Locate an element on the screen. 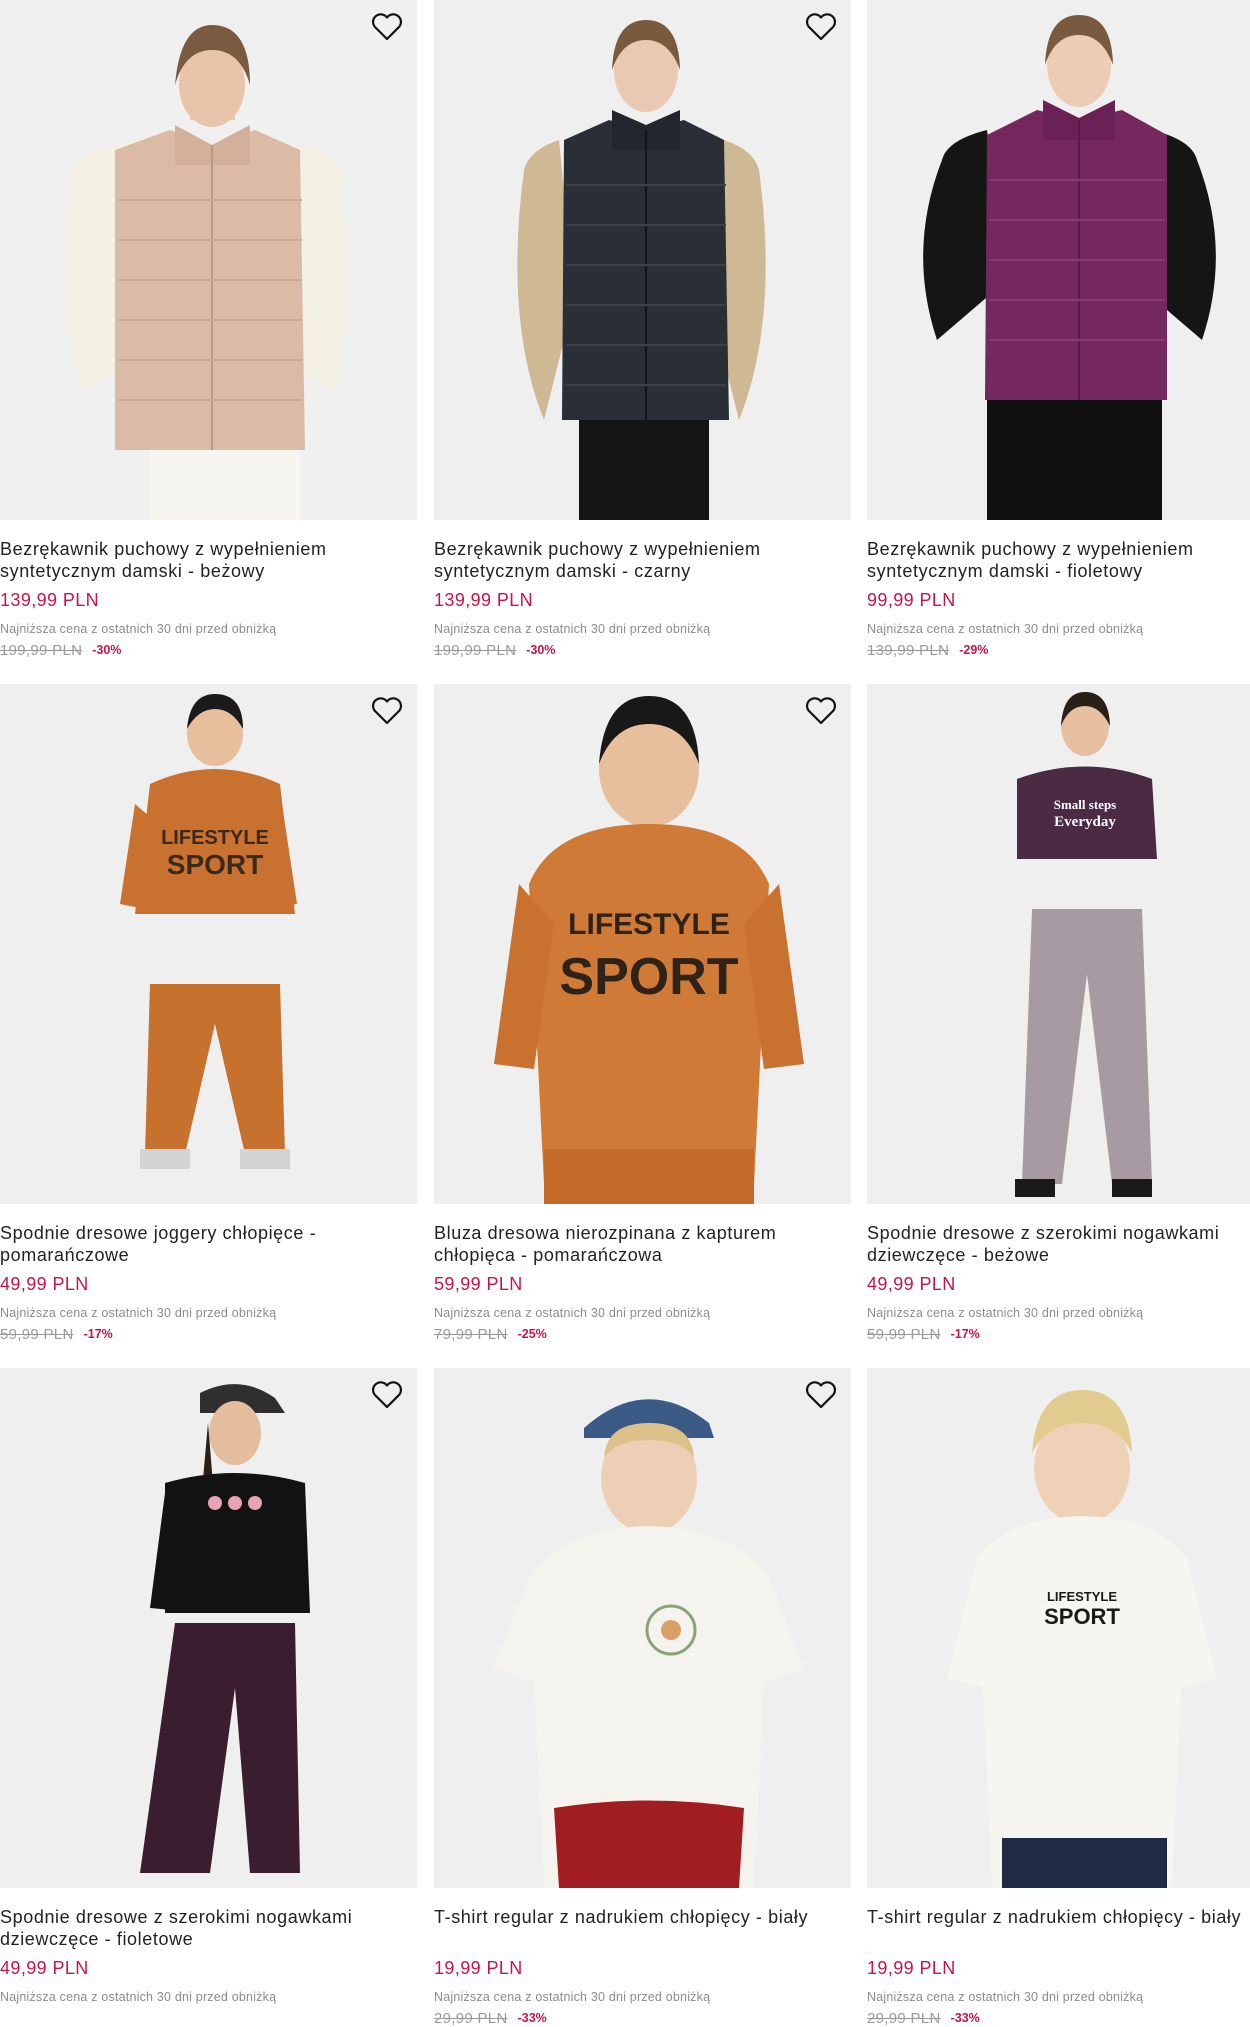 This screenshot has height=2027, width=1250. old-price: 139,99 PLN is located at coordinates (908, 650).